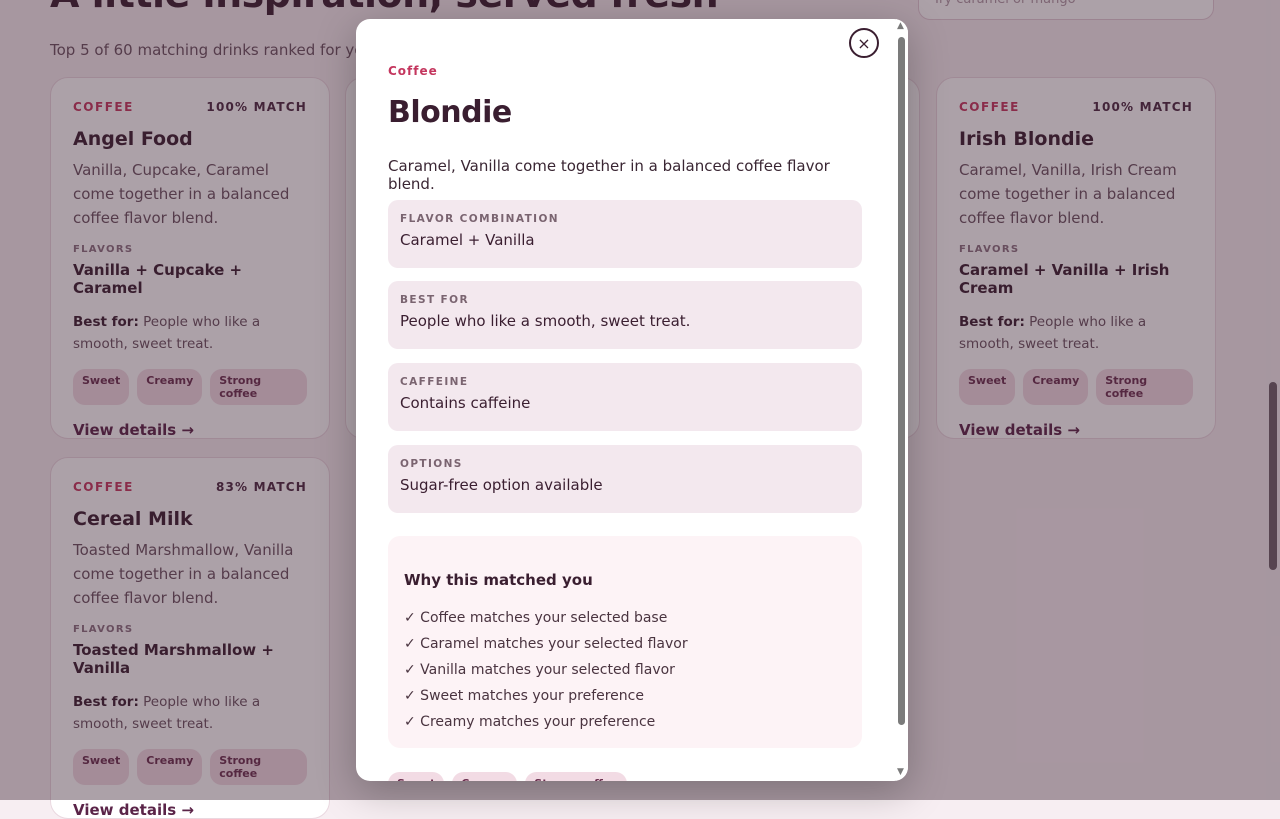  I want to click on match-reasons-title: Why this matched you, so click(498, 580).